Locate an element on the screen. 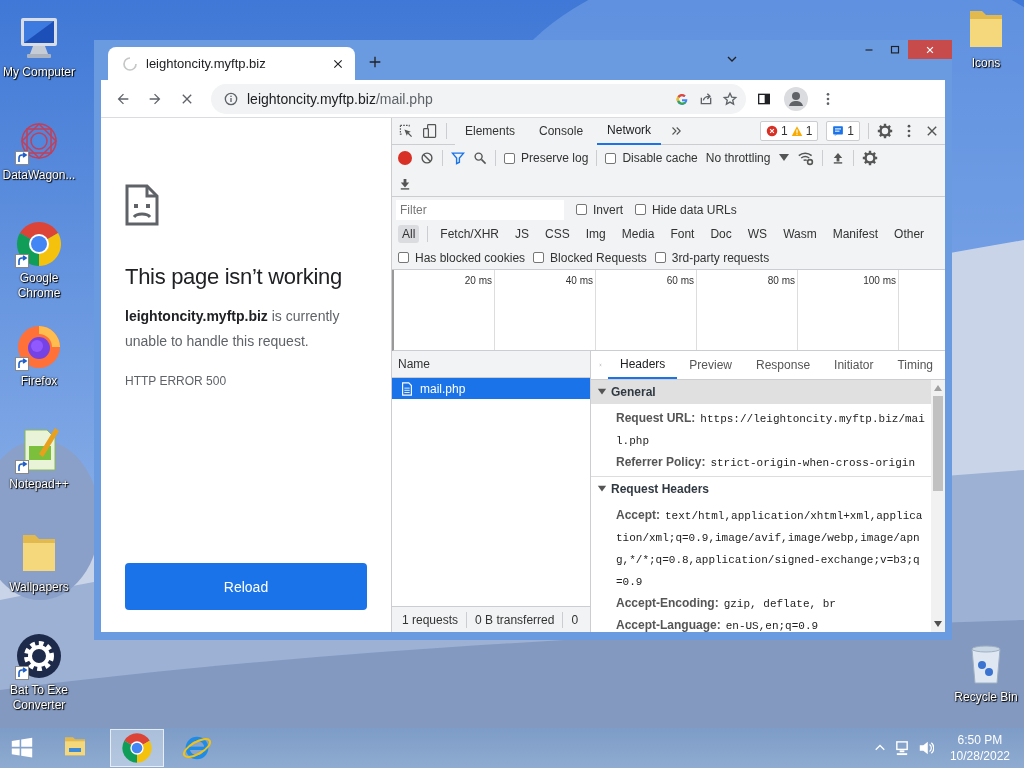 This screenshot has width=1024, height=768. download-icon is located at coordinates (405, 183).